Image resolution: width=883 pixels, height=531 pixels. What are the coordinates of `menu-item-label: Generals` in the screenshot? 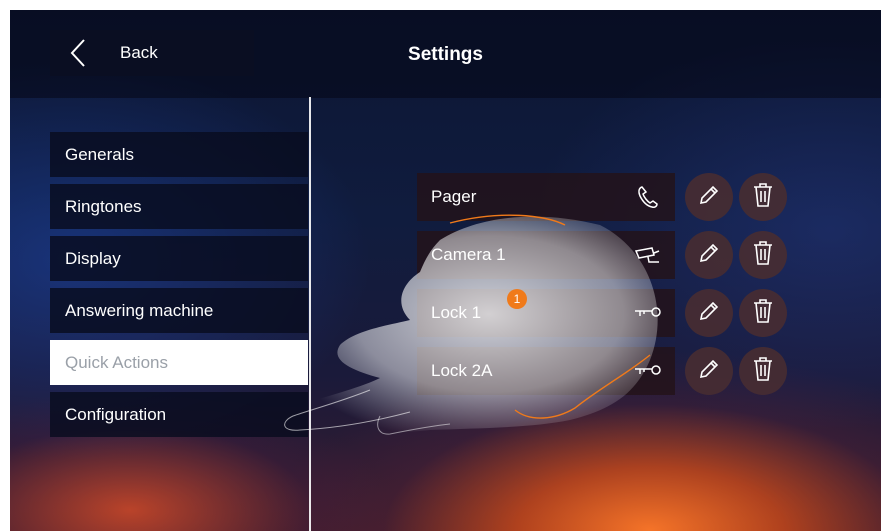 It's located at (99, 154).